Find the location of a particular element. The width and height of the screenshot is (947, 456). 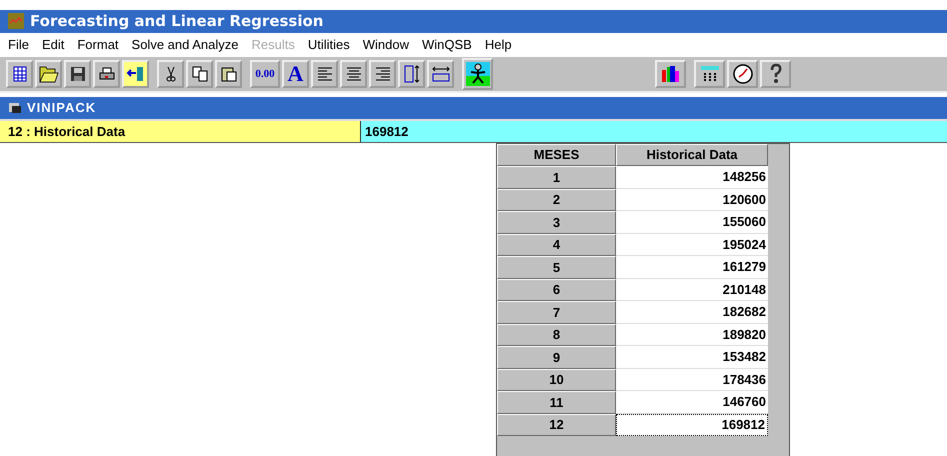

cell-value-field: 169812 is located at coordinates (654, 131).